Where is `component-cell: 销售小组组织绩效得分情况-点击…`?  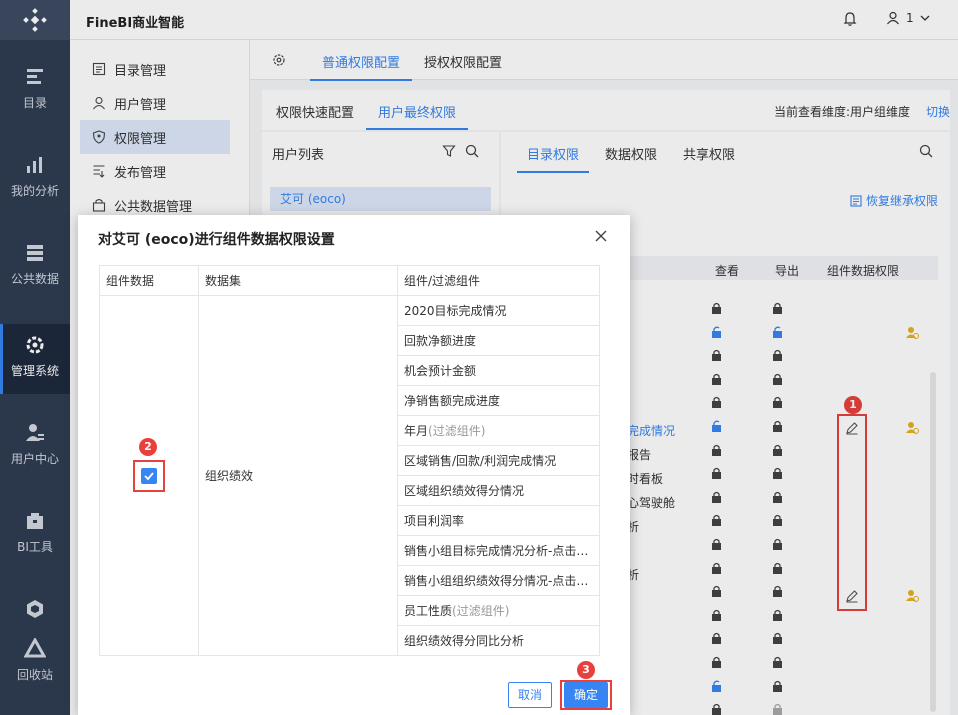
component-cell: 销售小组组织绩效得分情况-点击… is located at coordinates (498, 580).